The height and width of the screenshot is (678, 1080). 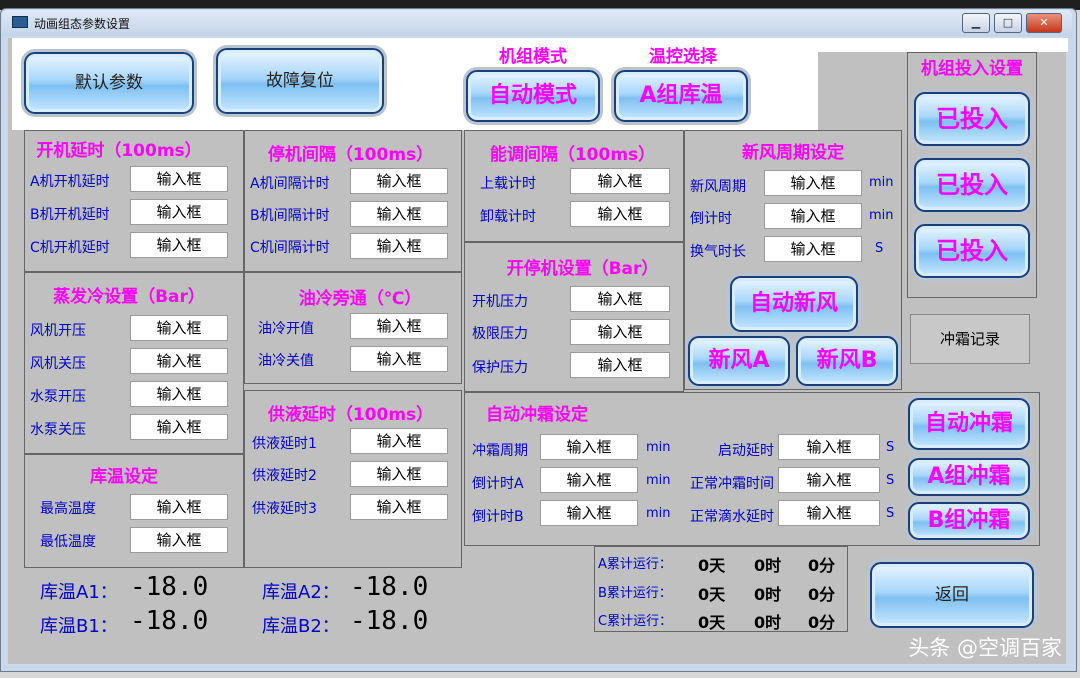 What do you see at coordinates (179, 394) in the screenshot?
I see `pump-on-pressure-input: 输入框` at bounding box center [179, 394].